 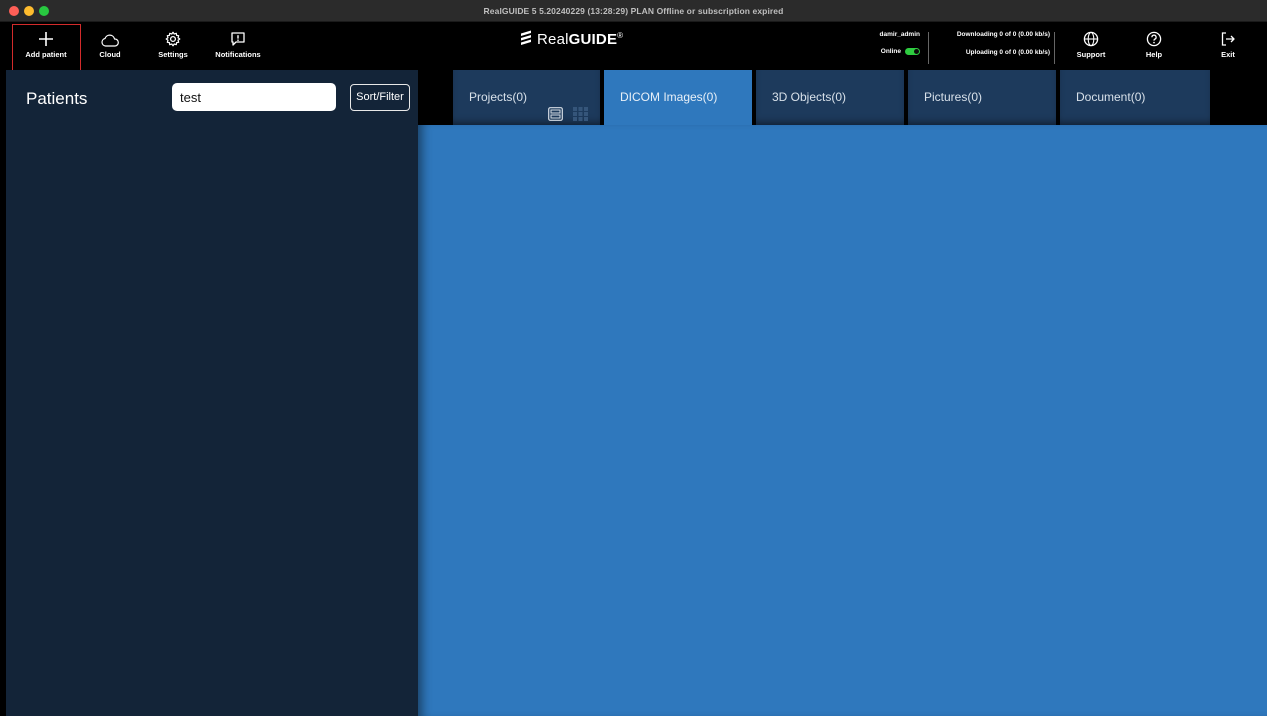 What do you see at coordinates (254, 97) in the screenshot?
I see `patient-search-input` at bounding box center [254, 97].